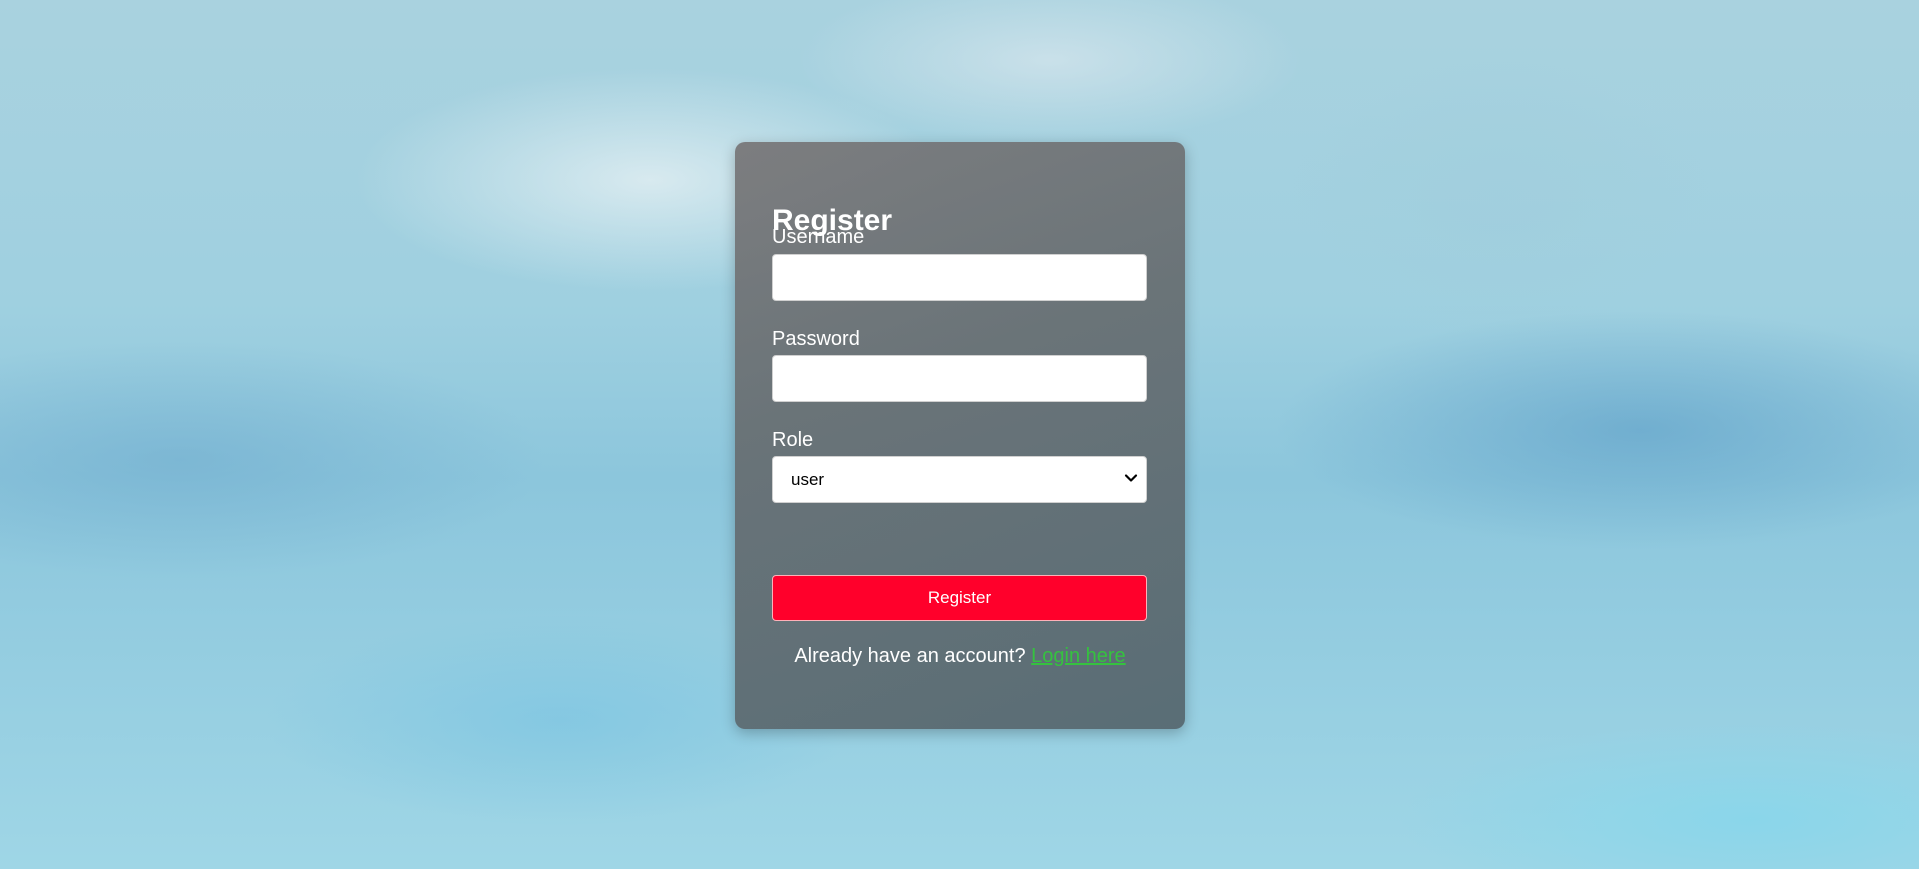  I want to click on chevron-down-icon, so click(1131, 478).